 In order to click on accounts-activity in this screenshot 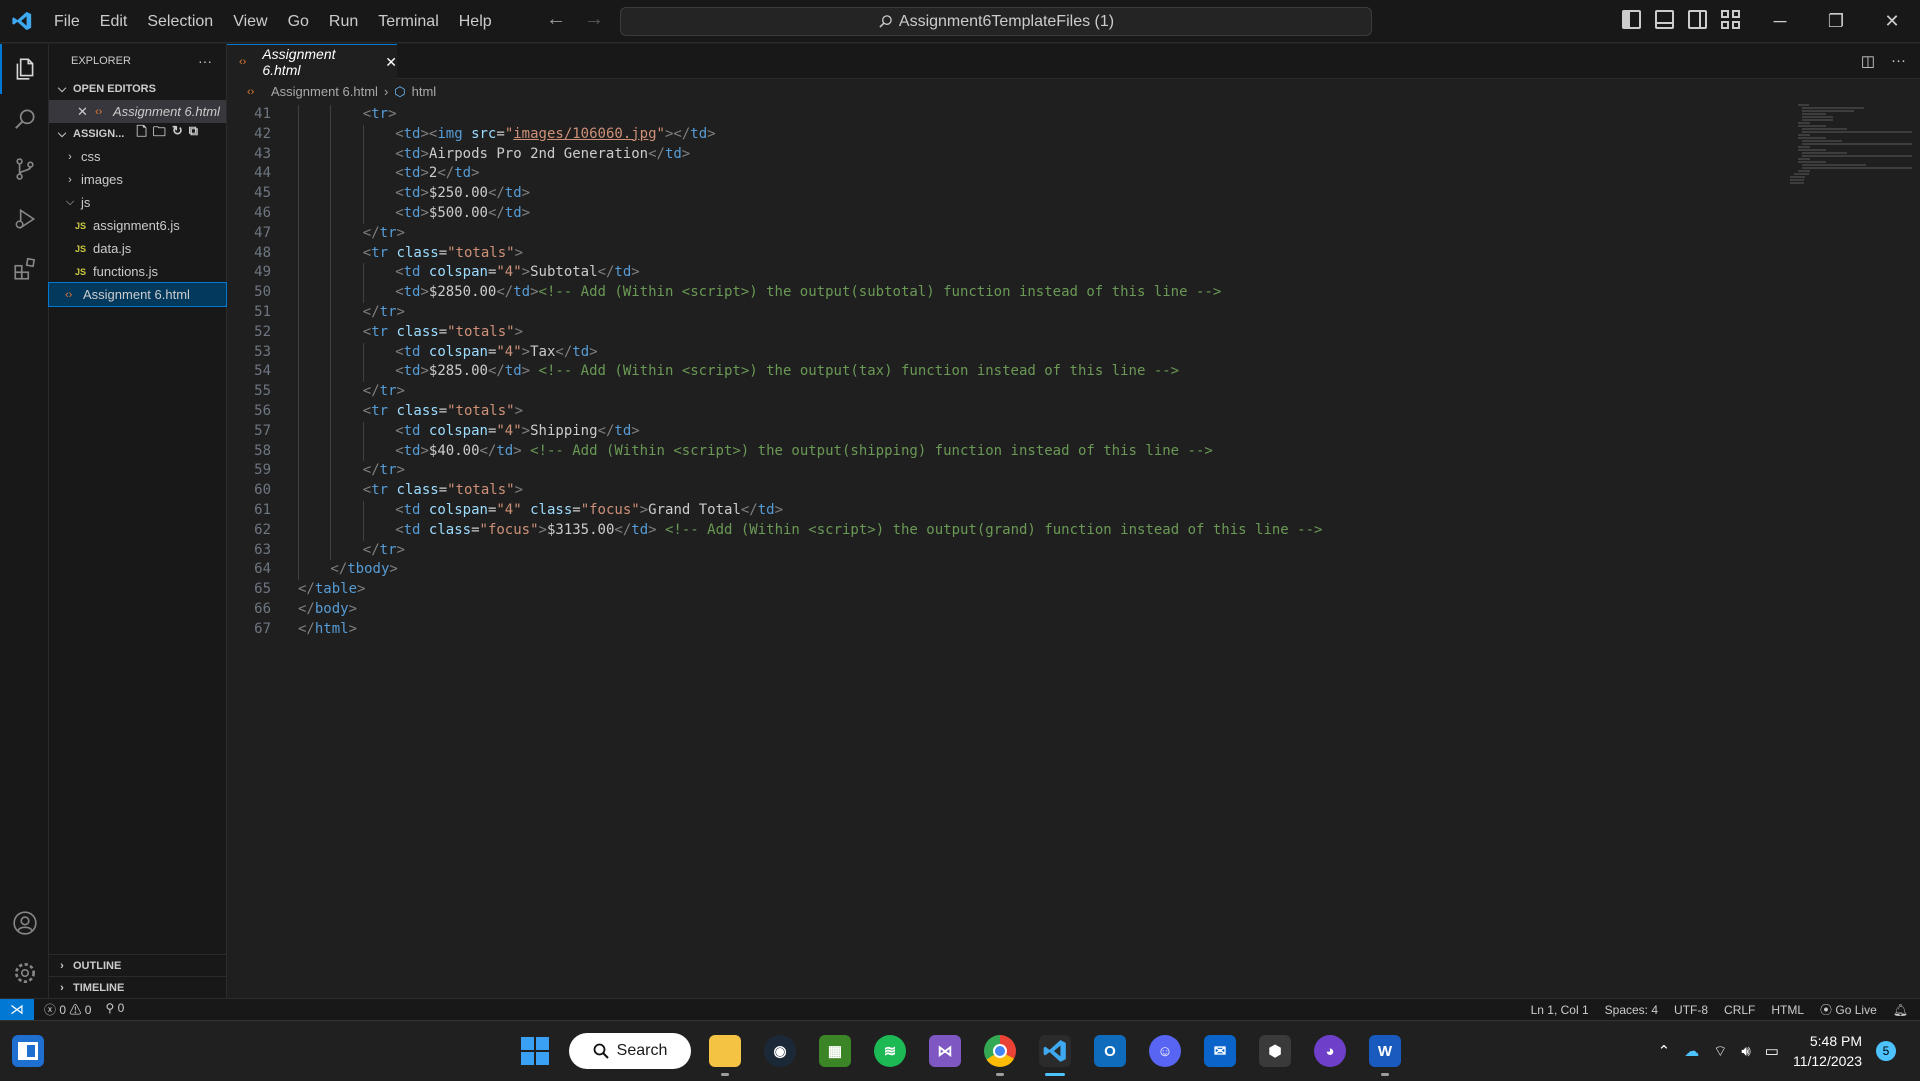, I will do `click(24, 923)`.